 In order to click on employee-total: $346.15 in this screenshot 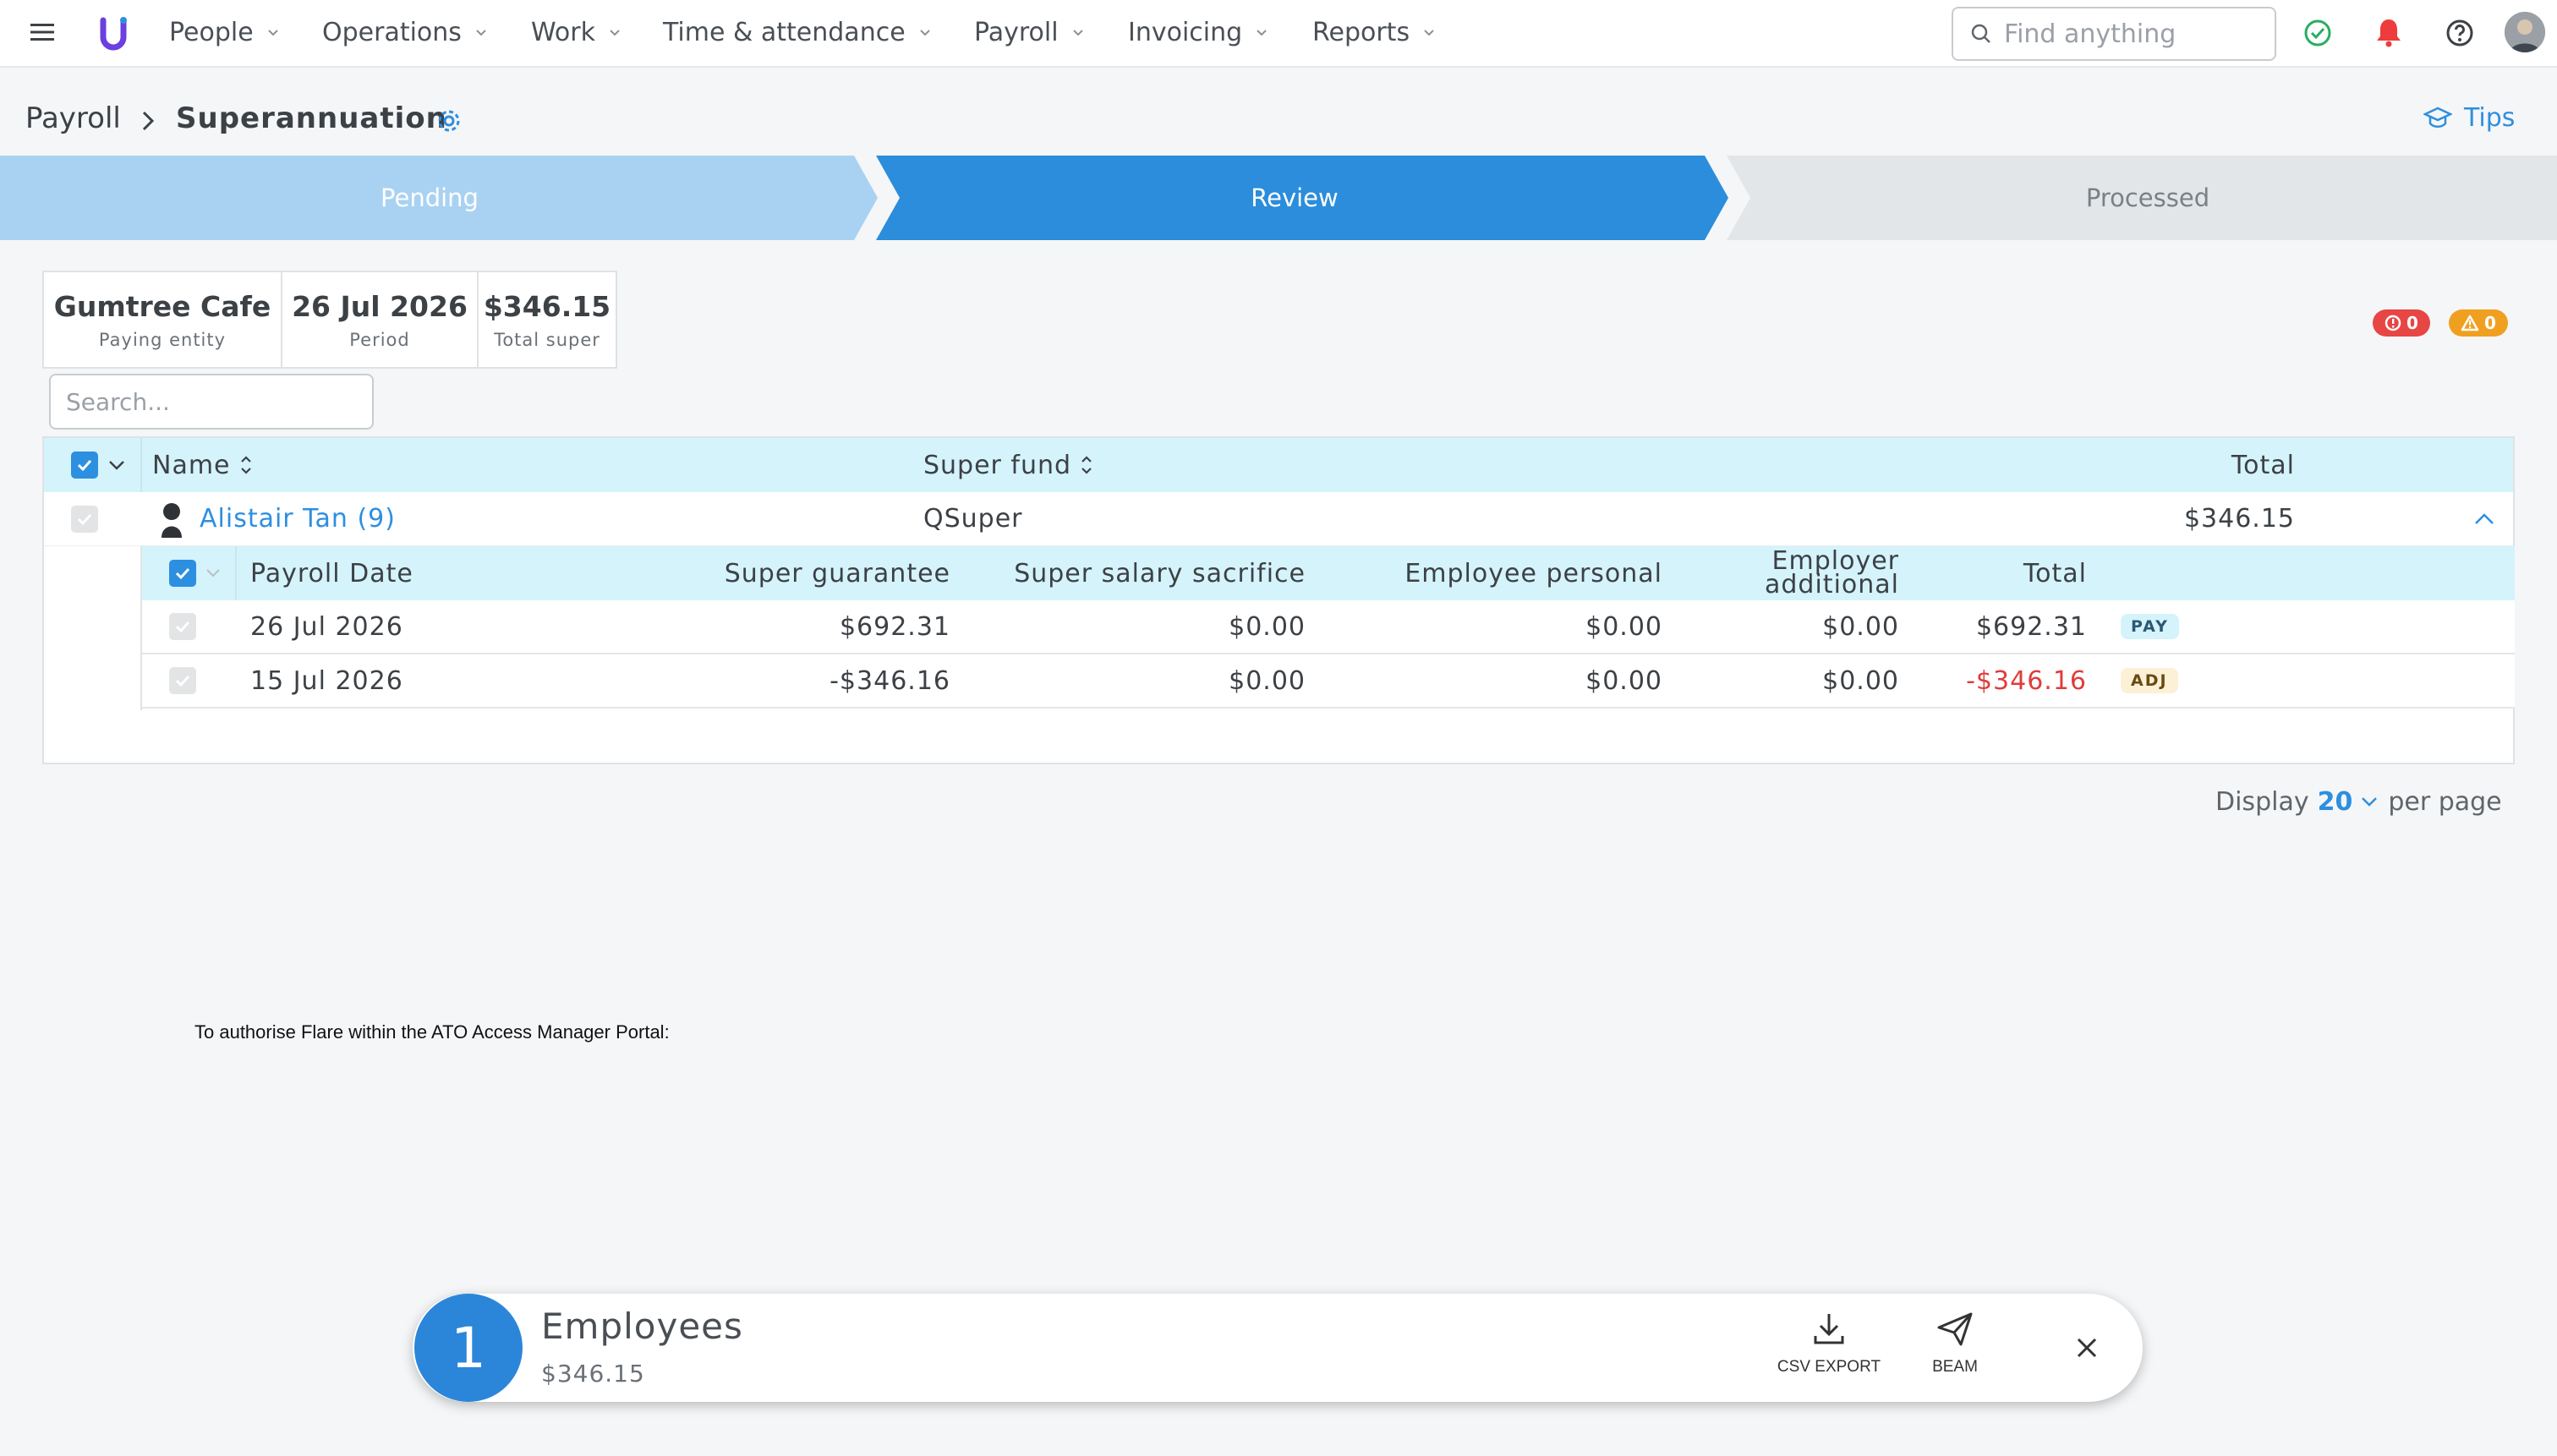, I will do `click(2184, 518)`.